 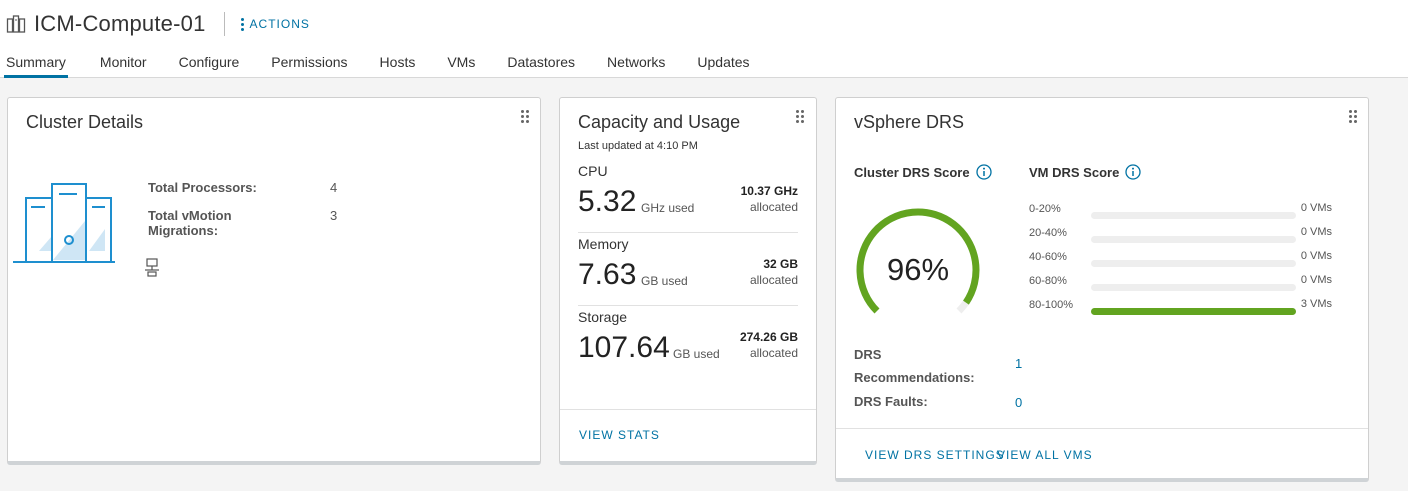 I want to click on memory-allocated-label: allocated, so click(x=773, y=280).